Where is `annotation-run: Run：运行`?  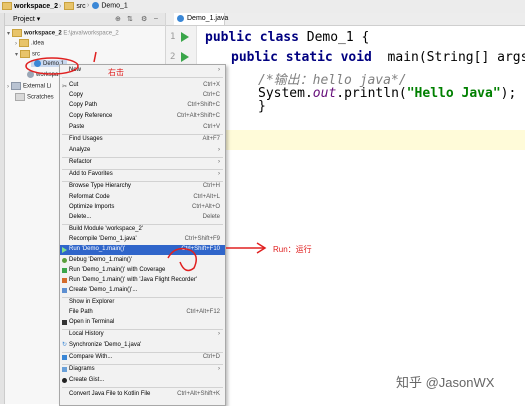
annotation-run: Run：运行 is located at coordinates (292, 249).